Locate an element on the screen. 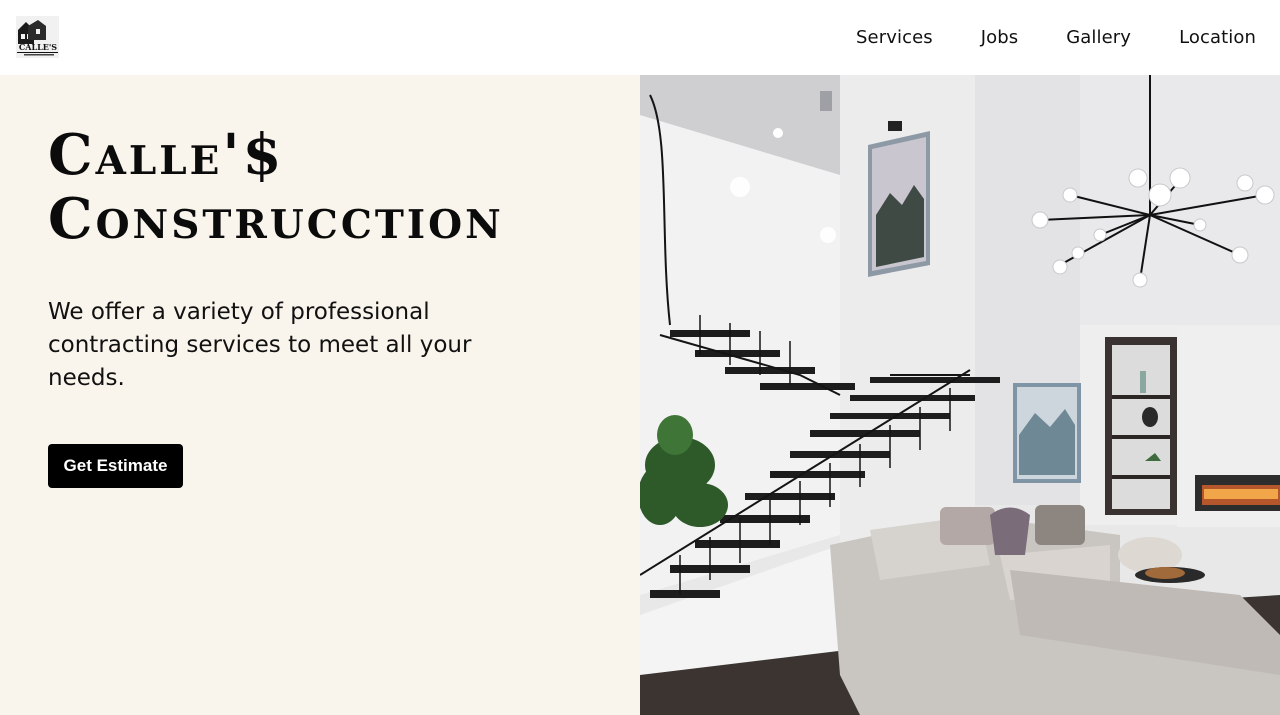 The image size is (1280, 715). company-logo: CALLE'S is located at coordinates (37, 37).